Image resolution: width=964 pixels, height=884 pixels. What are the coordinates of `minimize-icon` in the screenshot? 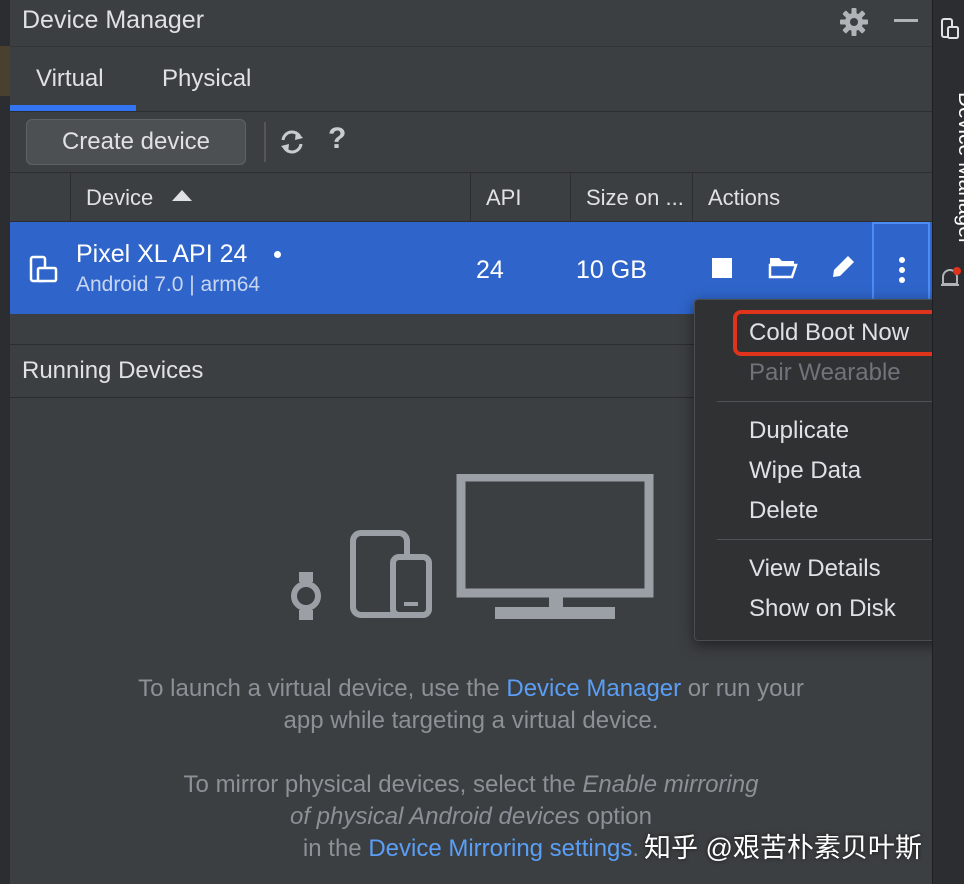 It's located at (906, 20).